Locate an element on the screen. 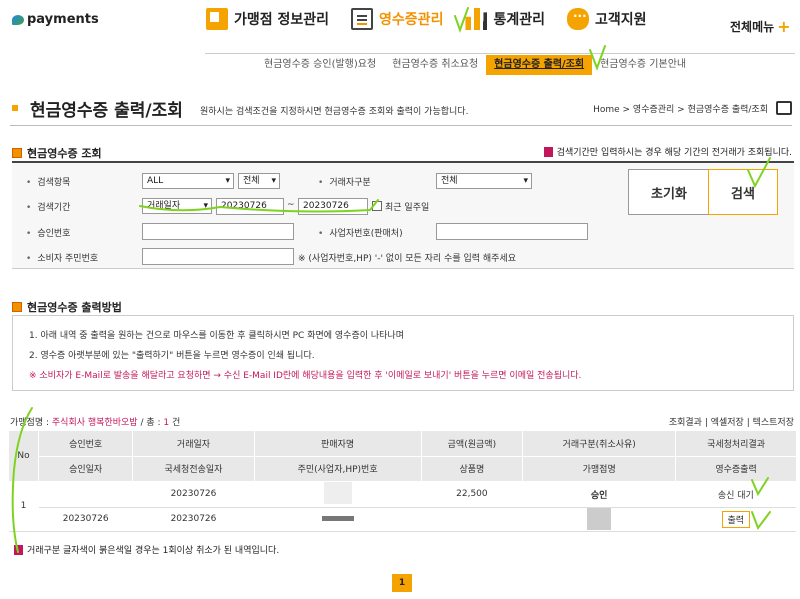 The height and width of the screenshot is (599, 800). date-from-input: 20230726 is located at coordinates (250, 206).